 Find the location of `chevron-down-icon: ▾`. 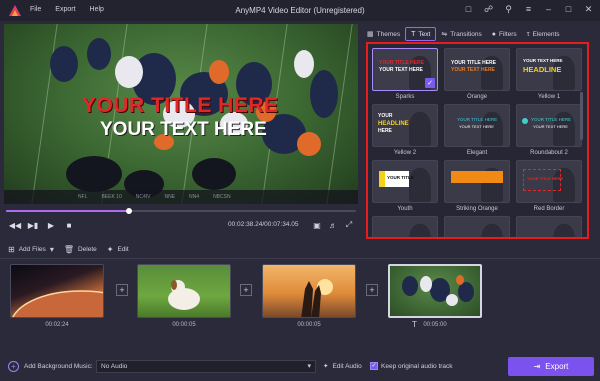

chevron-down-icon: ▾ is located at coordinates (51, 249).